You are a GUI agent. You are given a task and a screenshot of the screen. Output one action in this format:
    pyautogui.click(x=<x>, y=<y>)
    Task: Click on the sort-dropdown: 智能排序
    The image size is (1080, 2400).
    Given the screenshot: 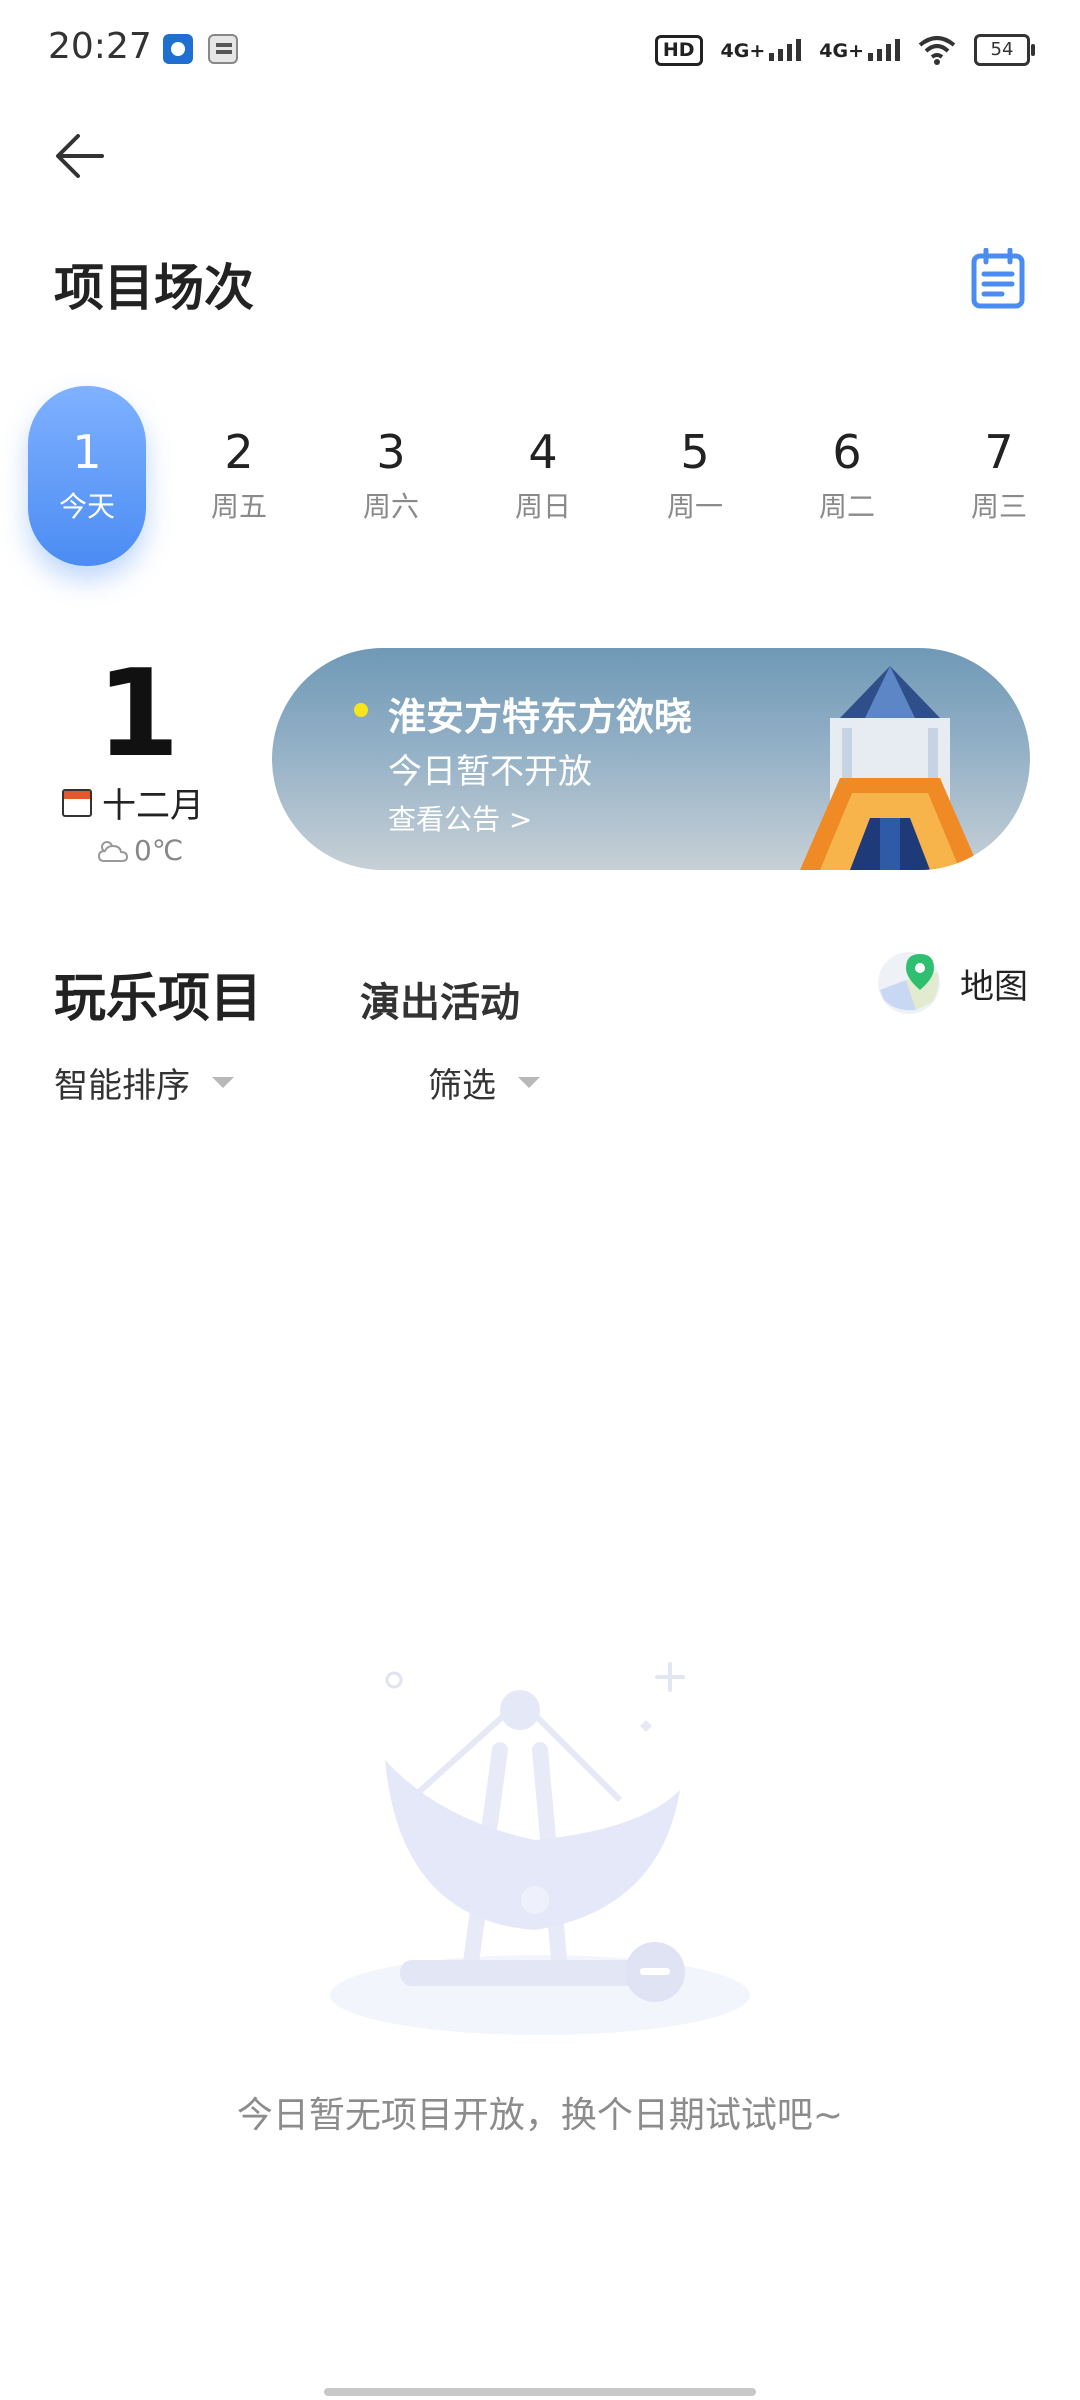 What is the action you would take?
    pyautogui.click(x=144, y=1082)
    